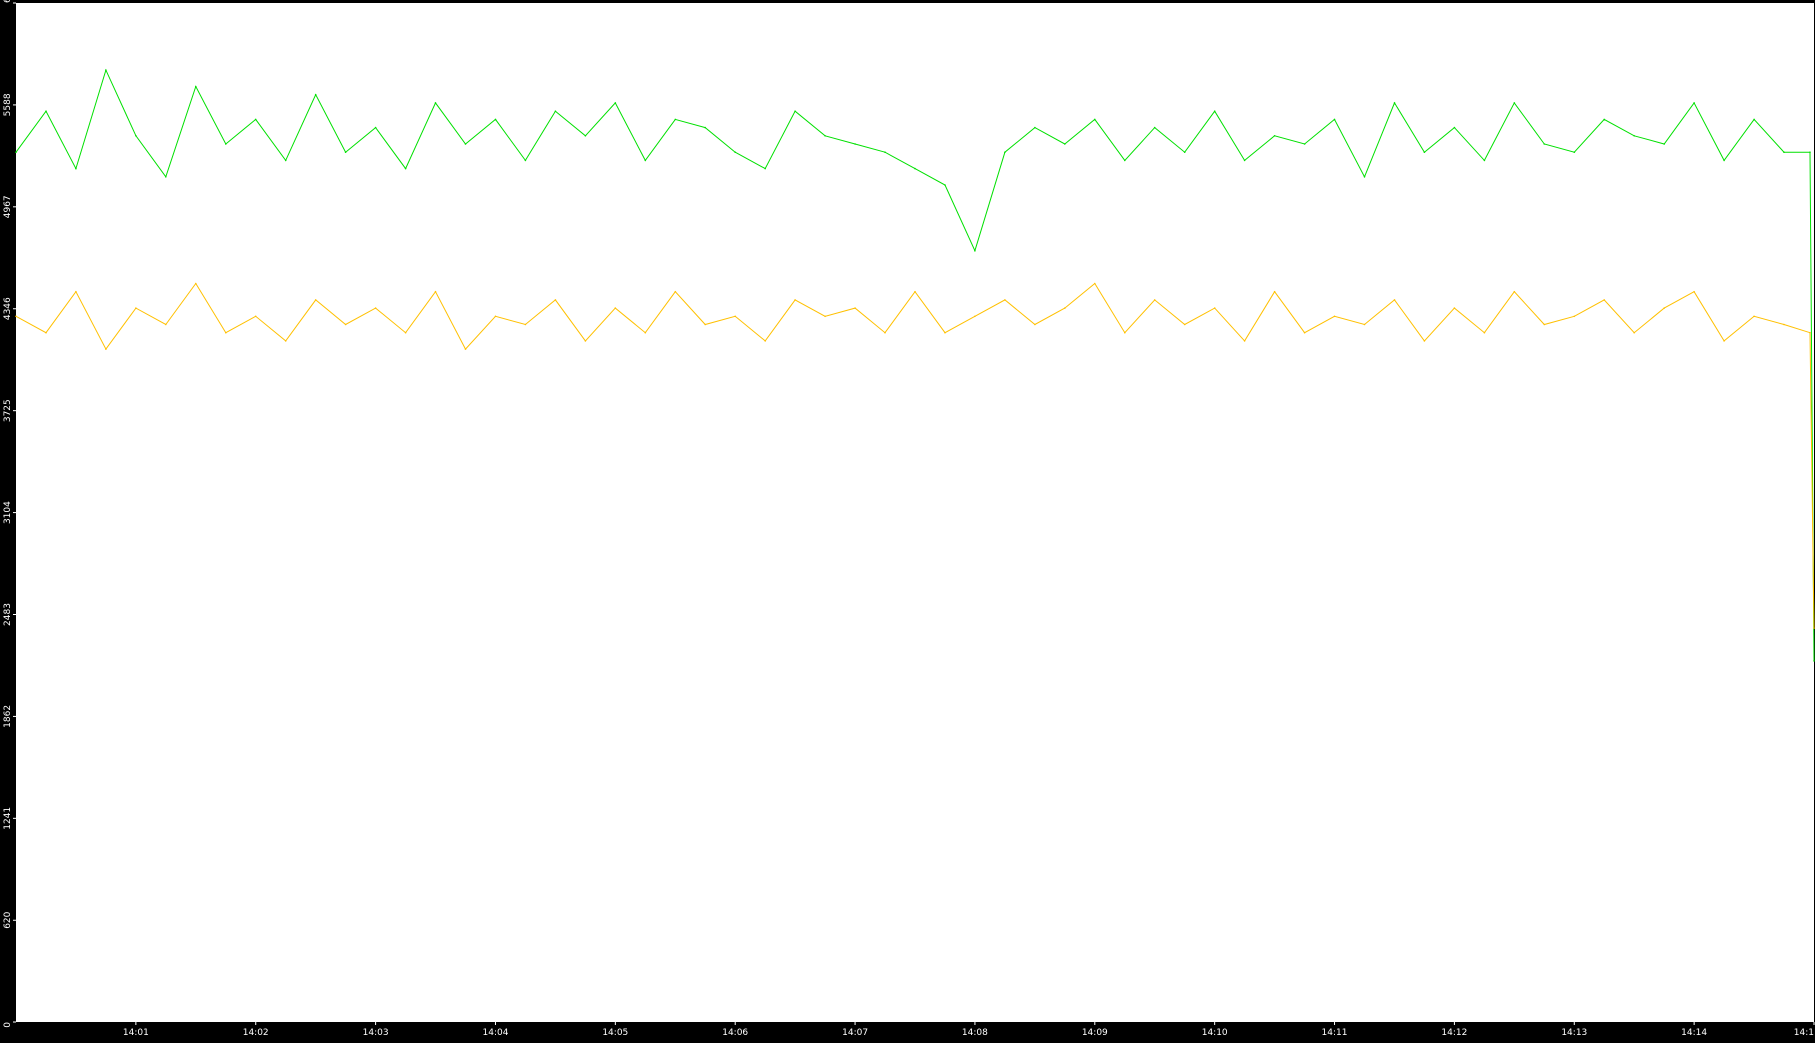  What do you see at coordinates (136, 1033) in the screenshot?
I see `x-tick-label: 14:01` at bounding box center [136, 1033].